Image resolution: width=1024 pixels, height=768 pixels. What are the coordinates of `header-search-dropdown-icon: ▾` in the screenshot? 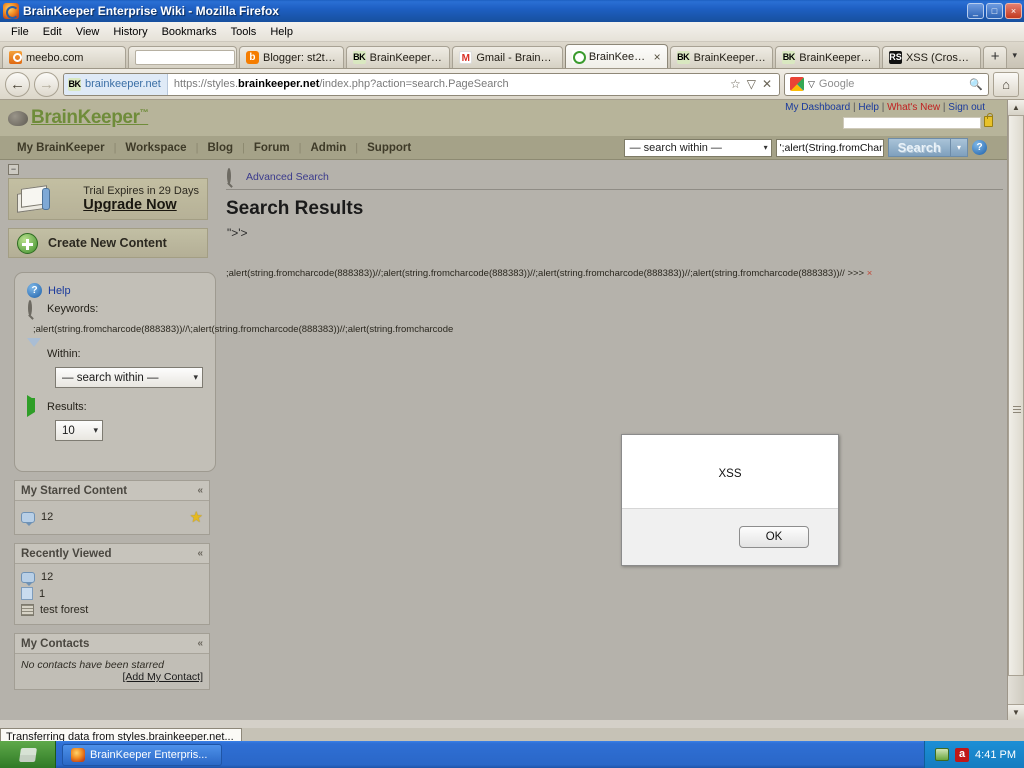 It's located at (959, 147).